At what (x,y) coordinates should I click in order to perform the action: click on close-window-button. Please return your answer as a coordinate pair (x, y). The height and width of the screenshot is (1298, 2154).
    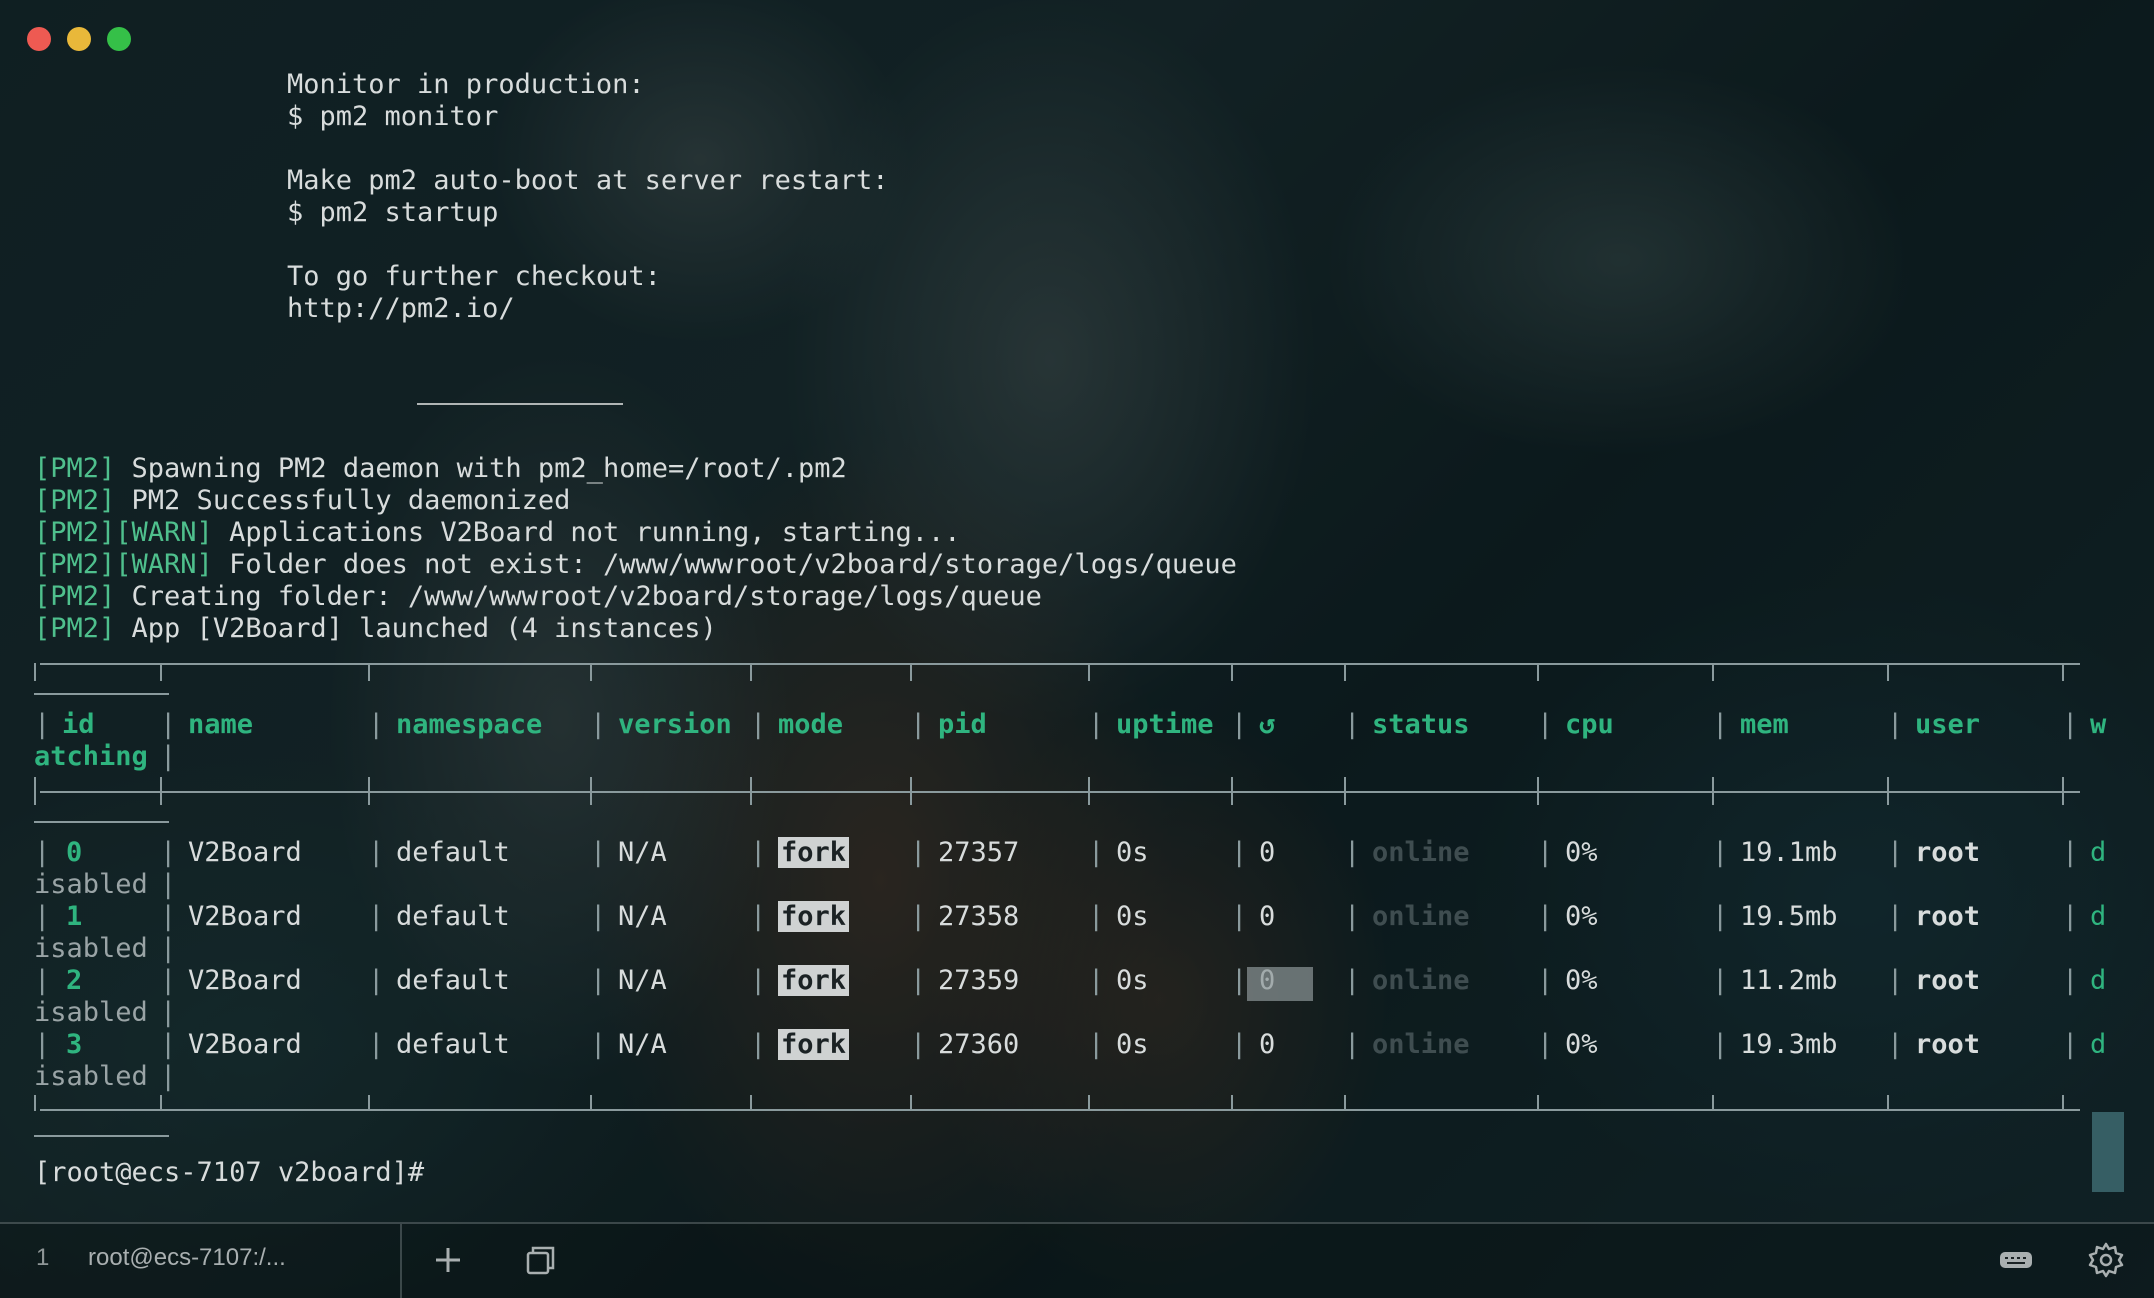
    Looking at the image, I should click on (39, 39).